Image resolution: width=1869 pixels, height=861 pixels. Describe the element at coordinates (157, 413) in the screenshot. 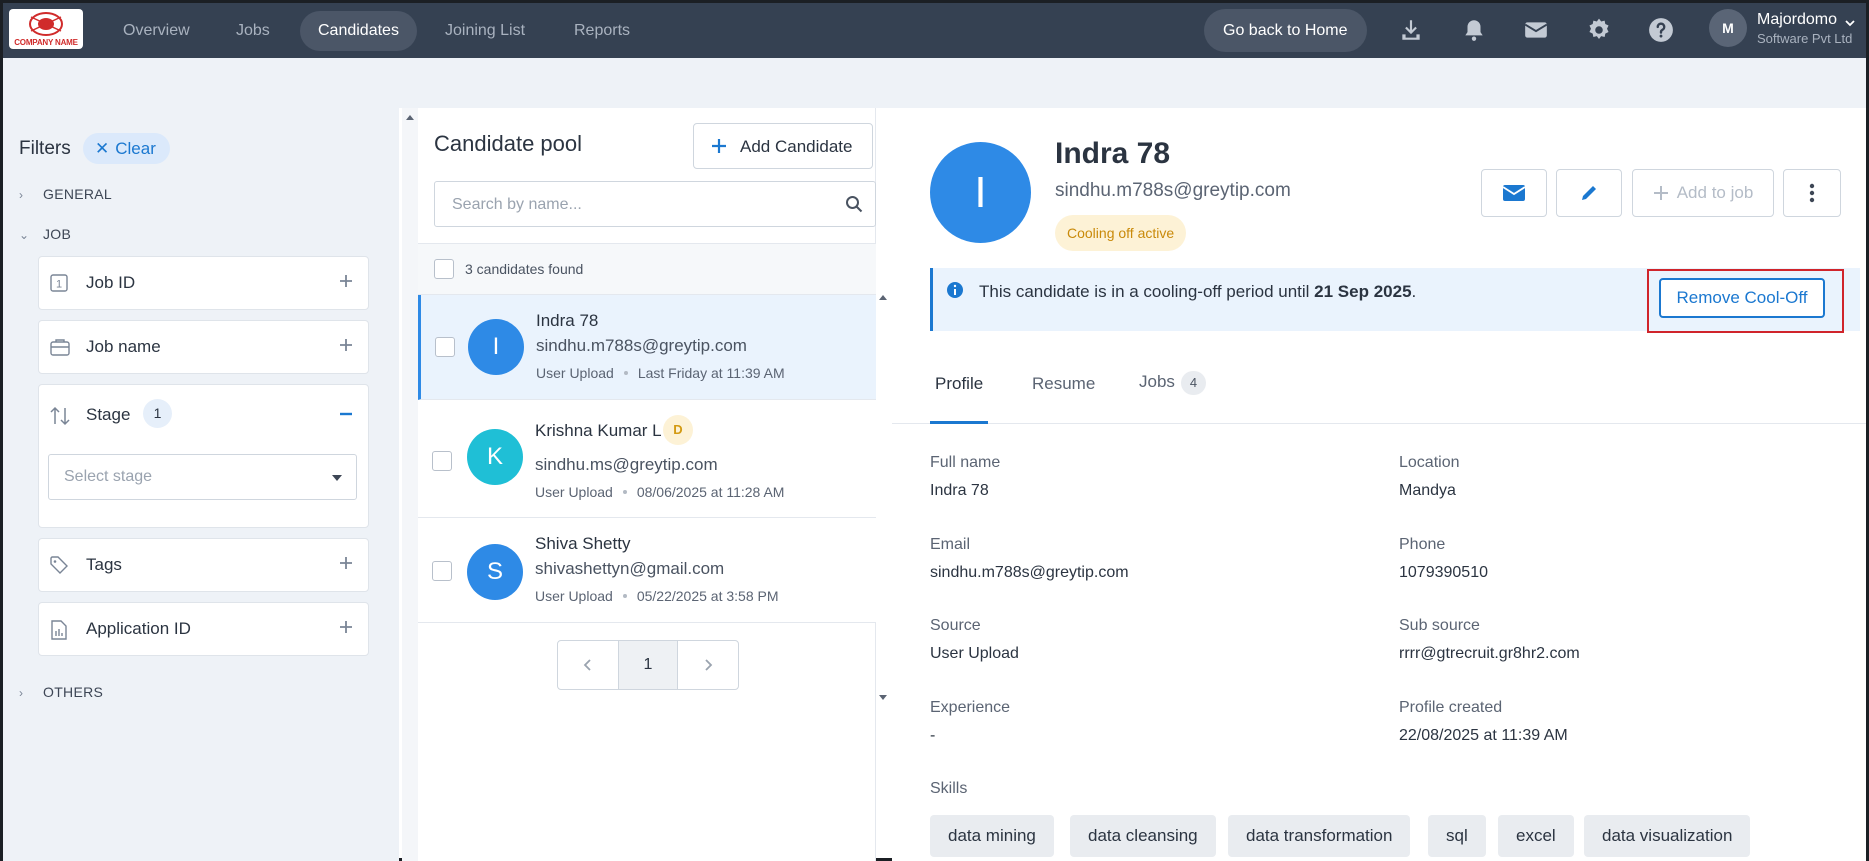

I see `stage-count-badge: 1` at that location.